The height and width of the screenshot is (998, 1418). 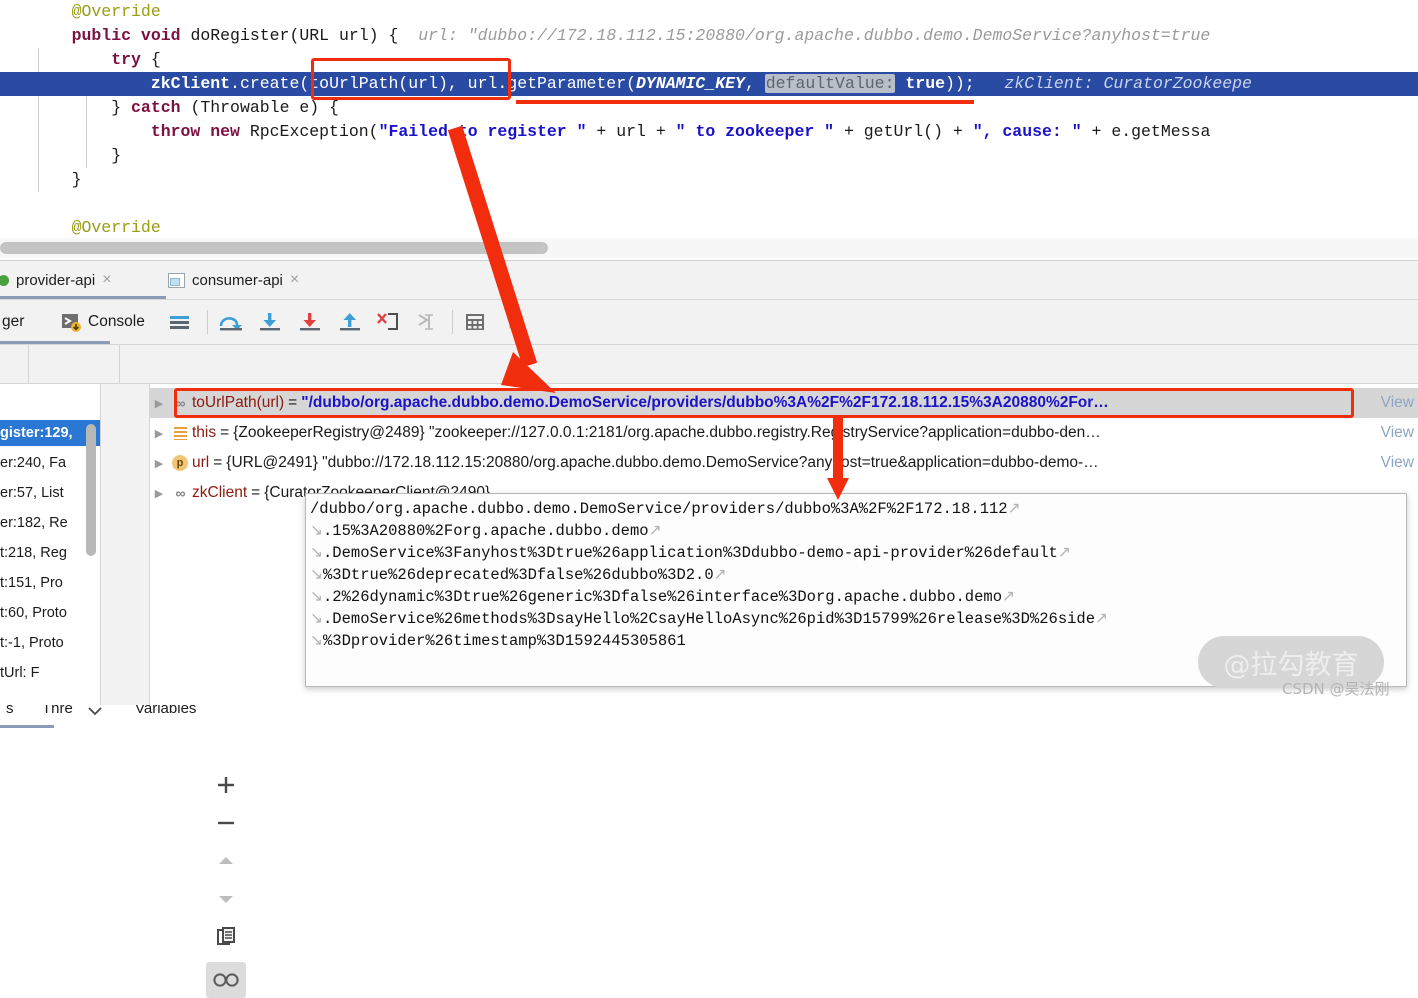 I want to click on code-line: @Override, so click(x=709, y=226).